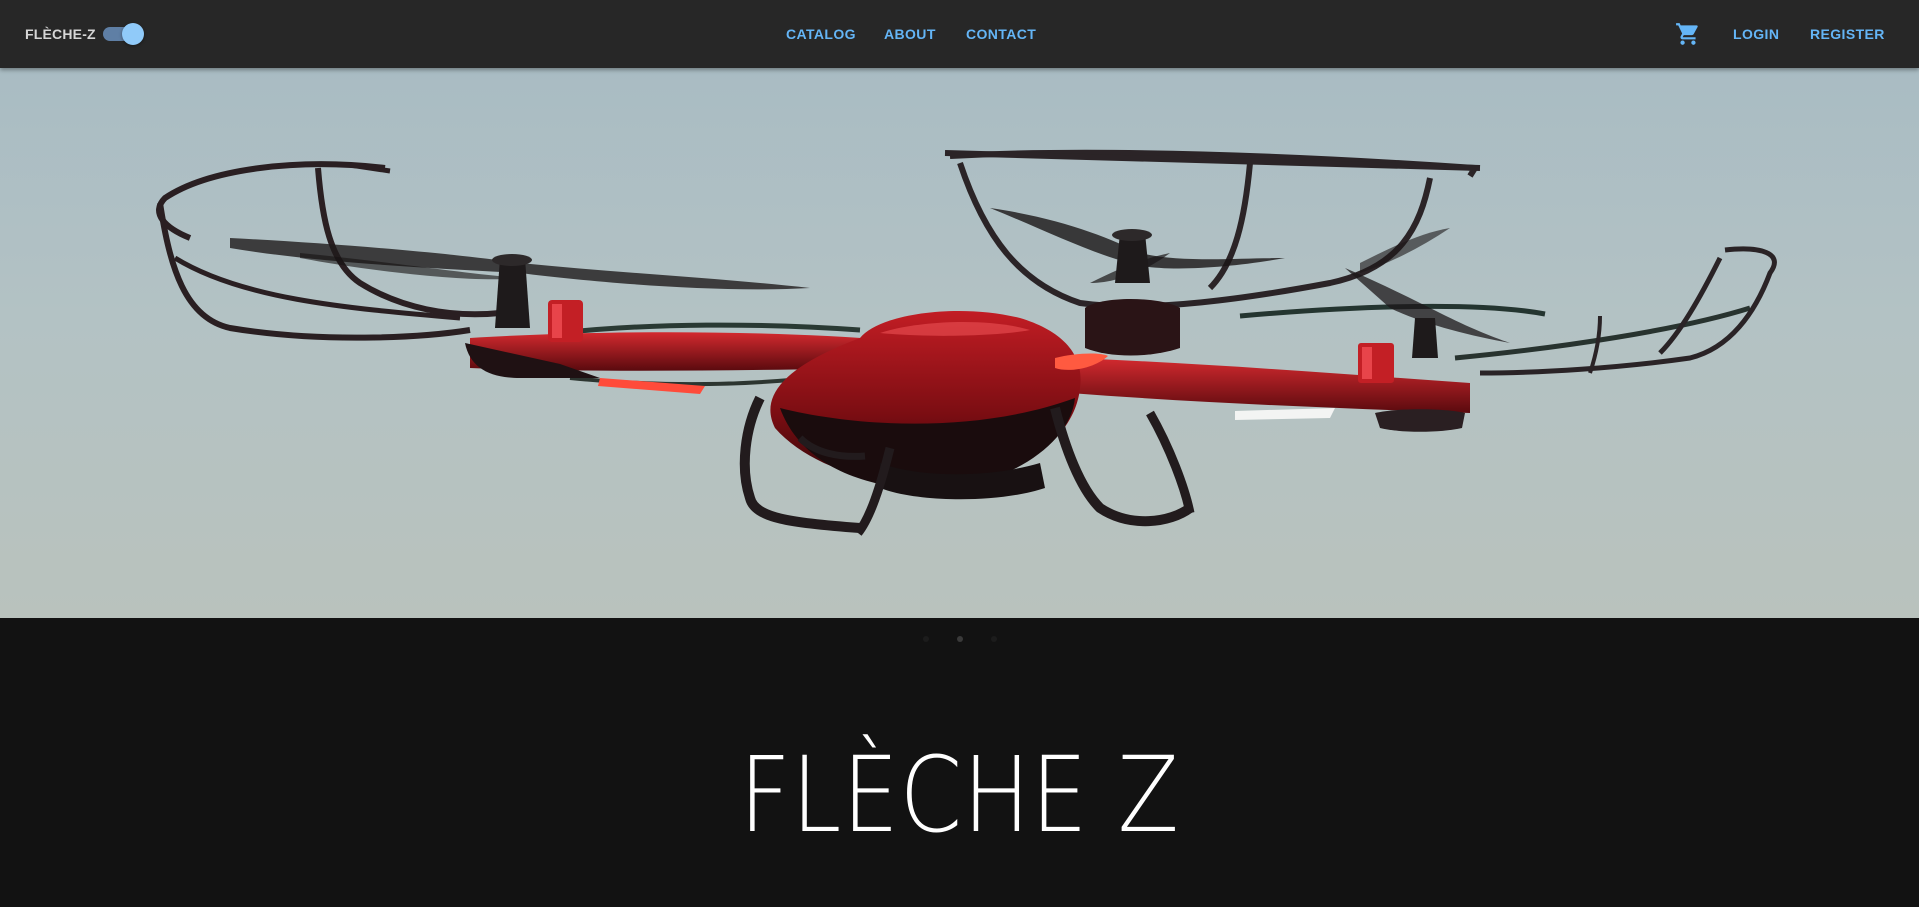 Image resolution: width=1919 pixels, height=907 pixels. Describe the element at coordinates (910, 34) in the screenshot. I see `nav-about-link: ABOUT` at that location.